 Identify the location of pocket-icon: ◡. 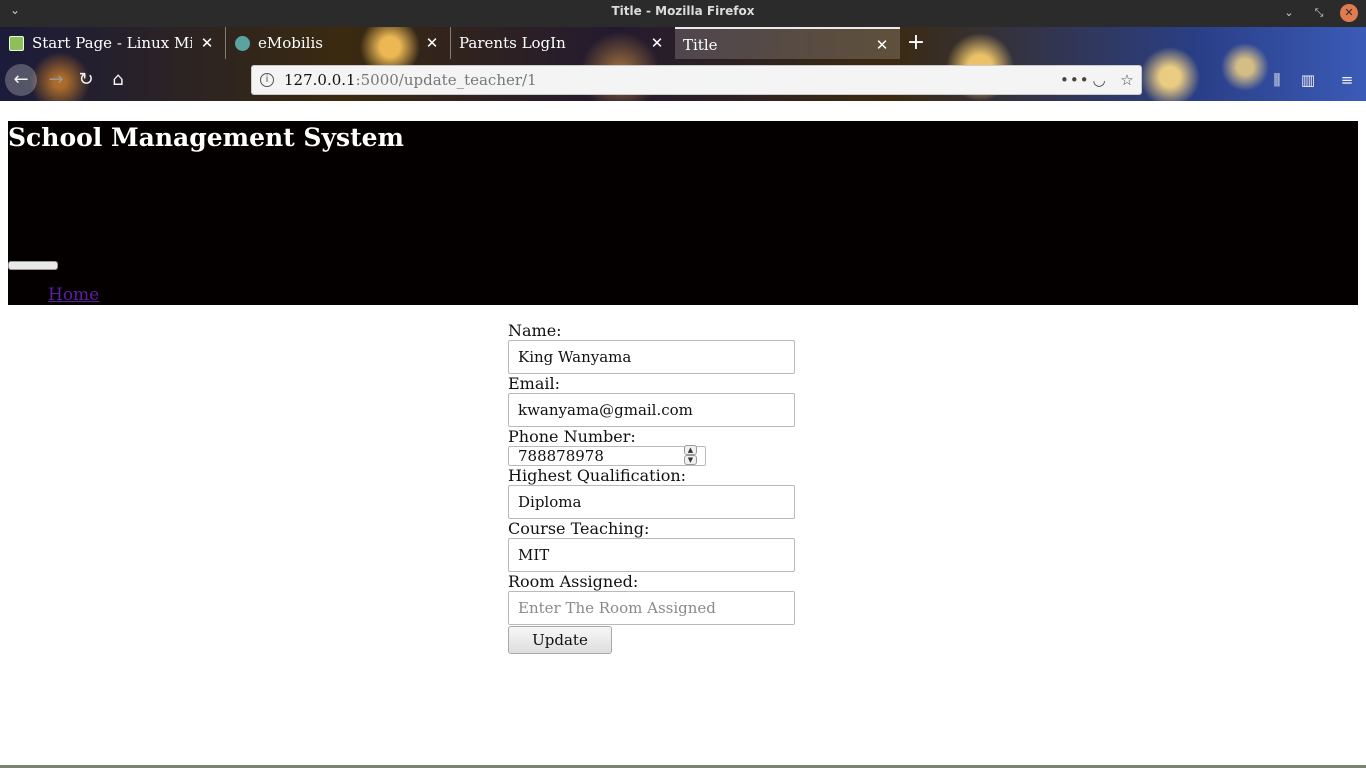
(1099, 80).